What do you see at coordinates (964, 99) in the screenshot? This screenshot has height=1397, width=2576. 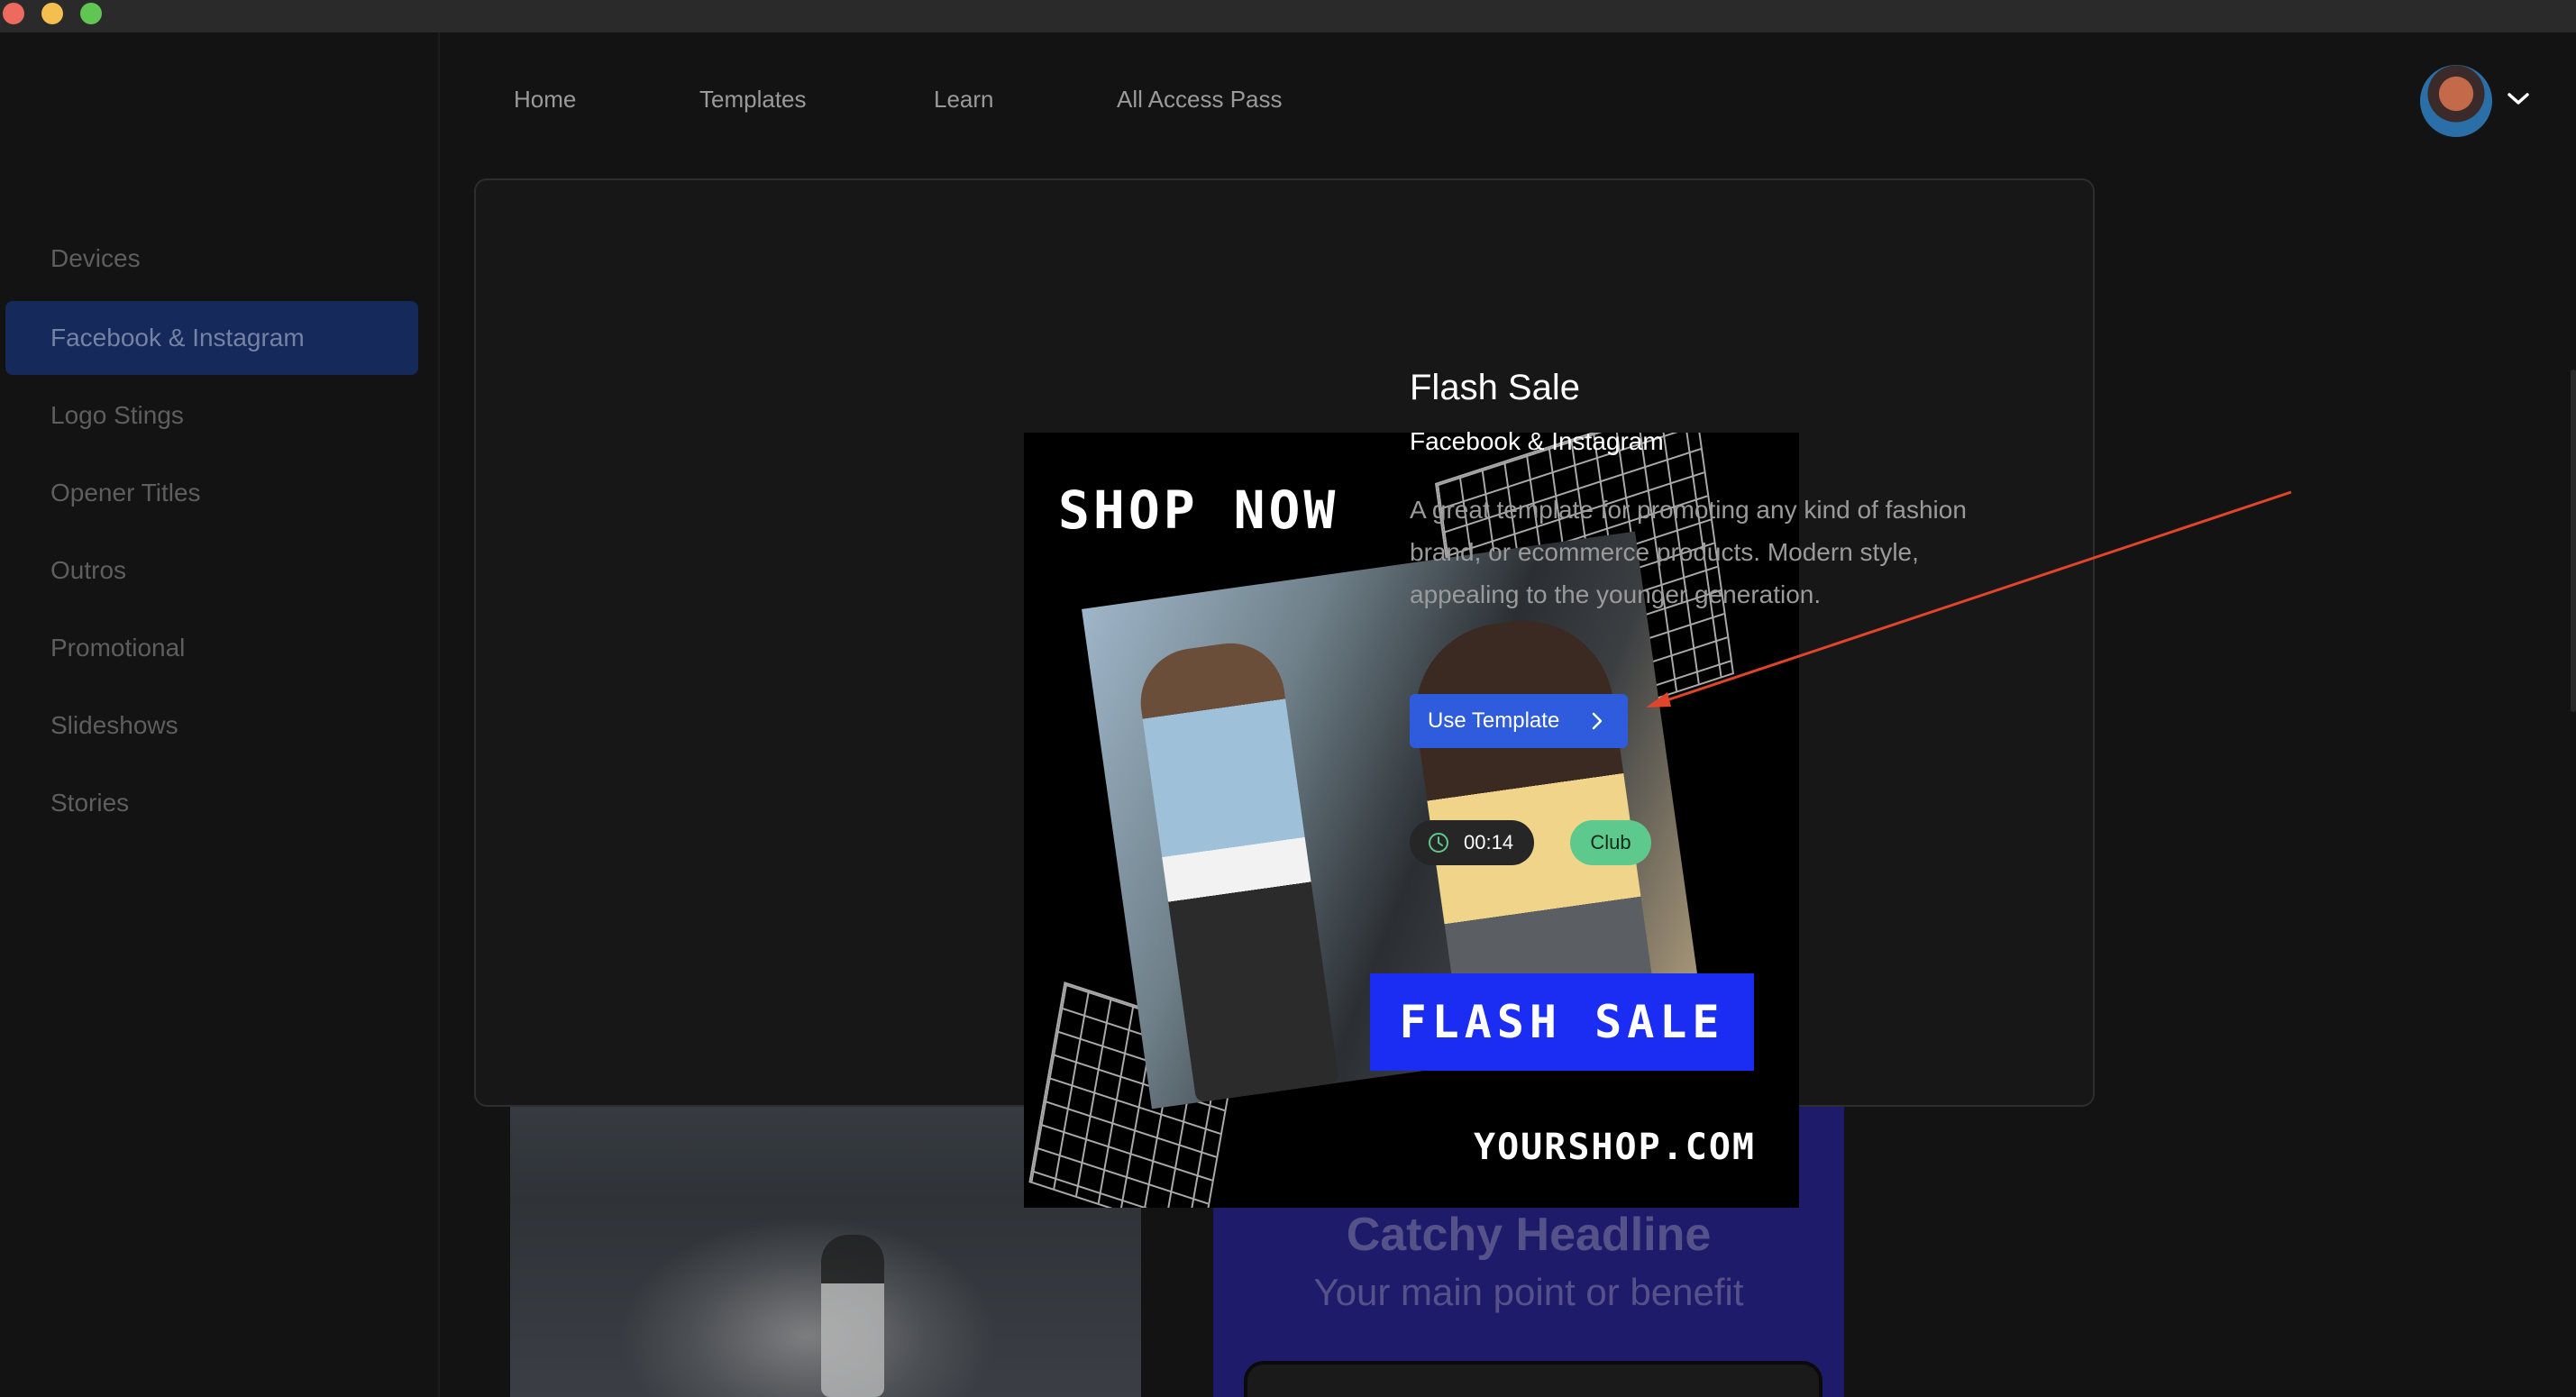 I see `nav-learn: Learn` at bounding box center [964, 99].